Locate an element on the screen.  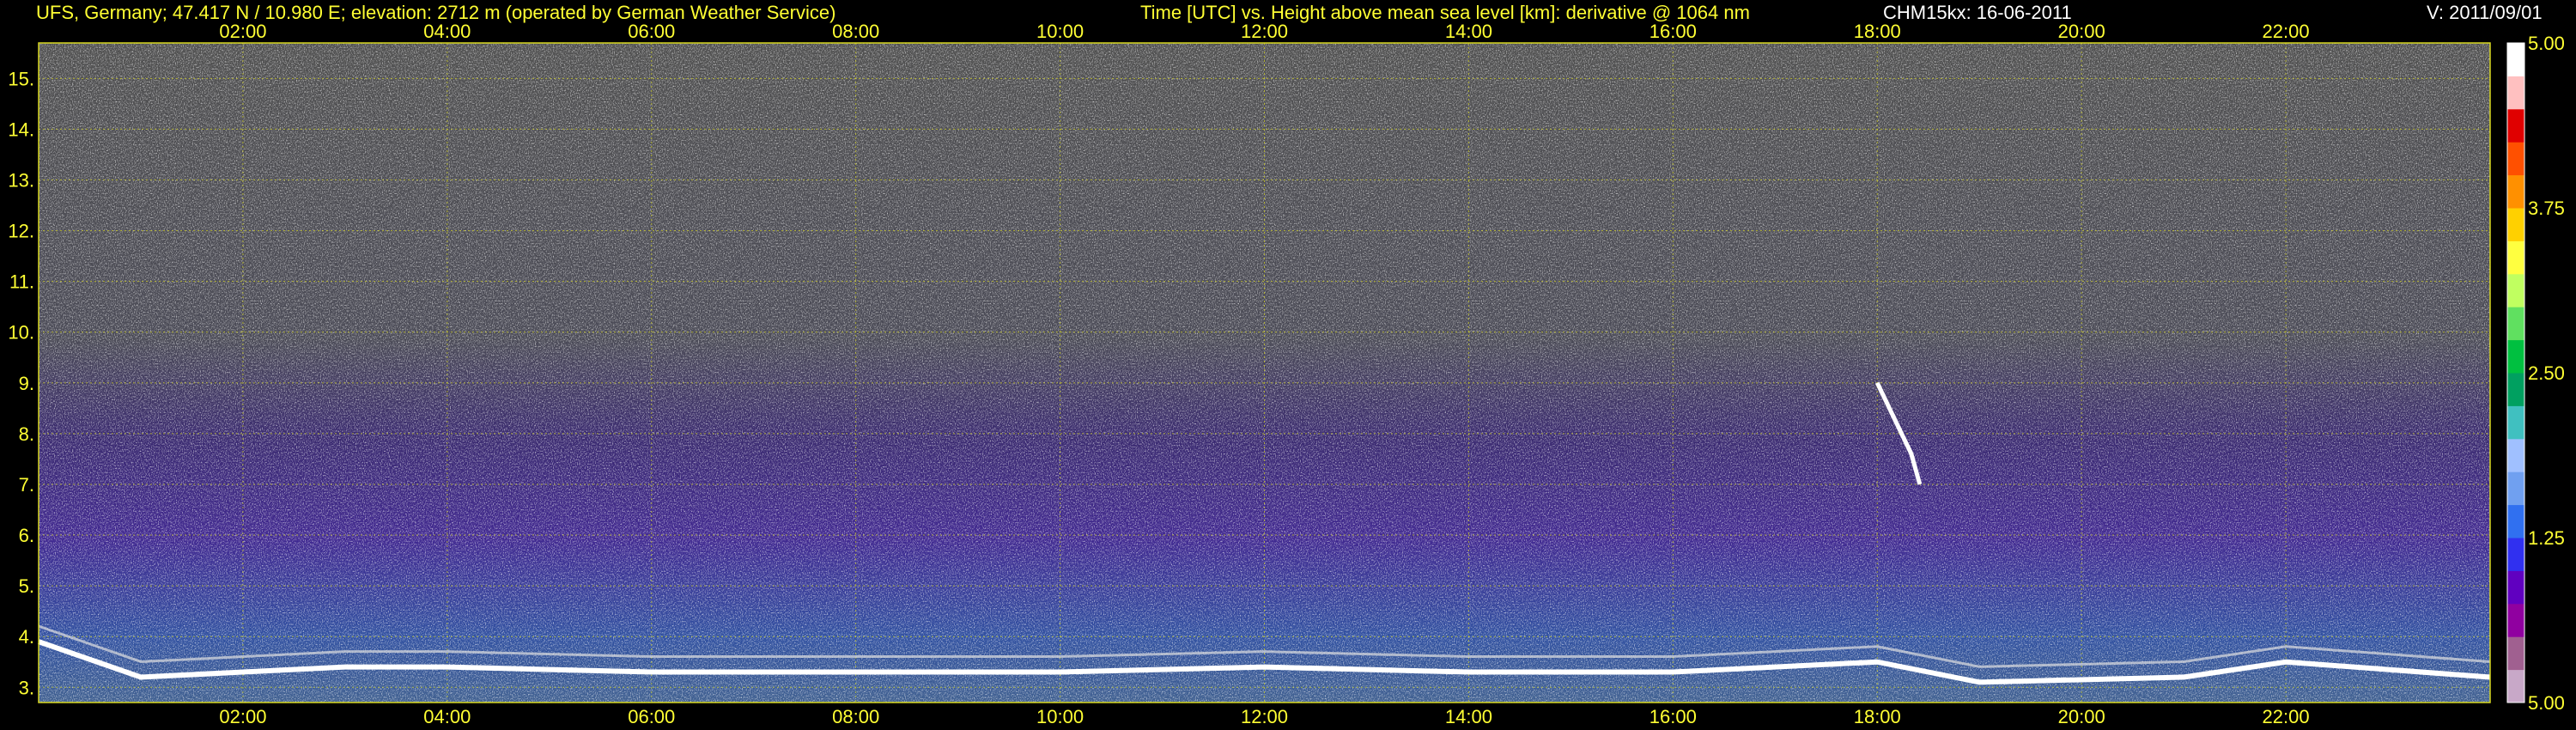
x-tick-label-top: 04:00 is located at coordinates (447, 31).